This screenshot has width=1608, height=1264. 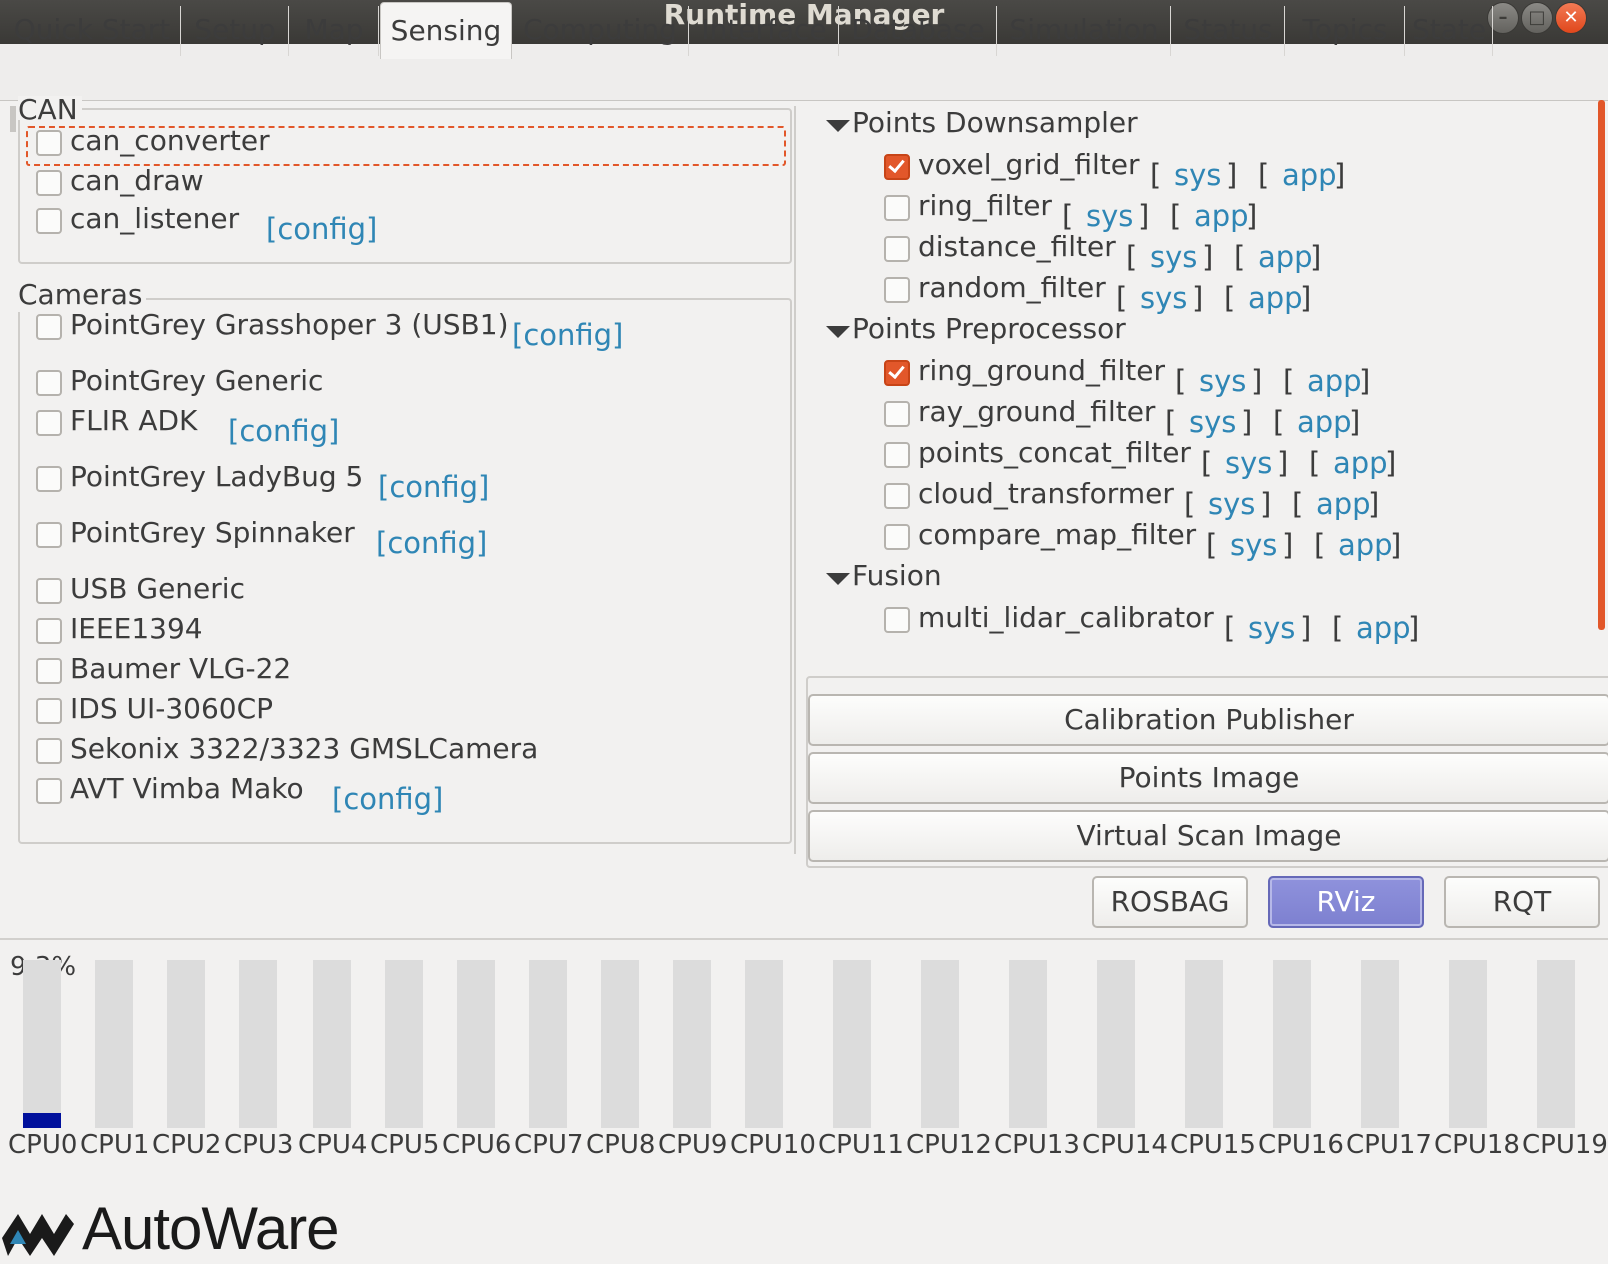 What do you see at coordinates (1346, 902) in the screenshot?
I see `rviz-button: RViz` at bounding box center [1346, 902].